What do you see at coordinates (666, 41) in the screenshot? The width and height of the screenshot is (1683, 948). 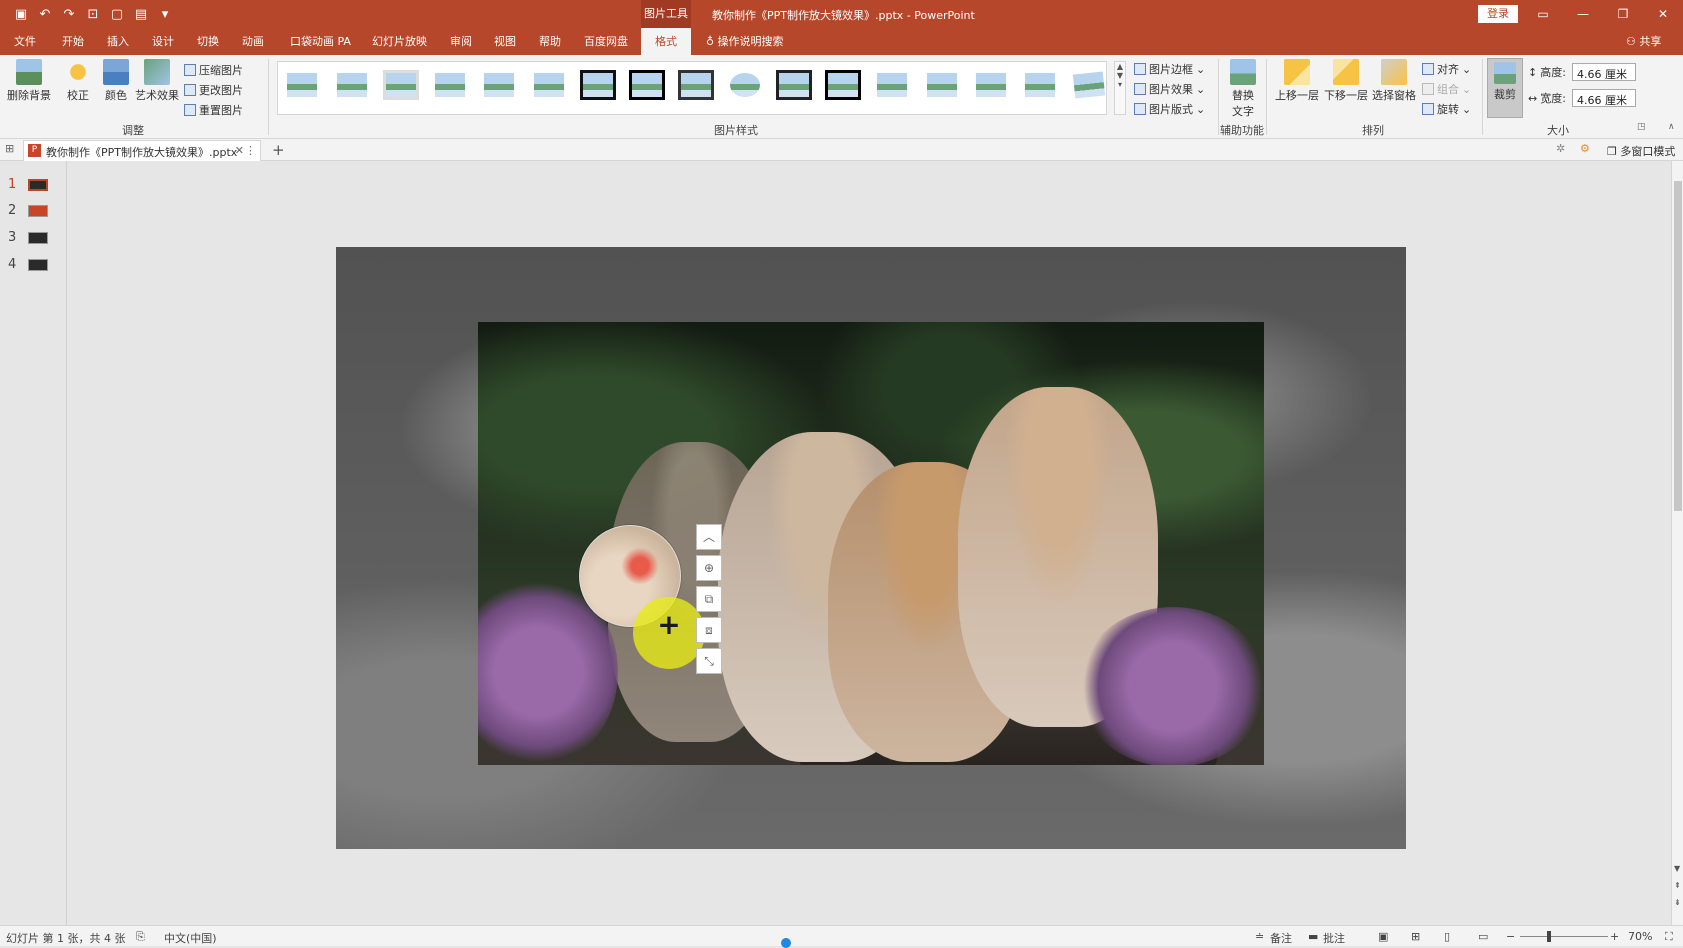 I see `tab-format: 格式` at bounding box center [666, 41].